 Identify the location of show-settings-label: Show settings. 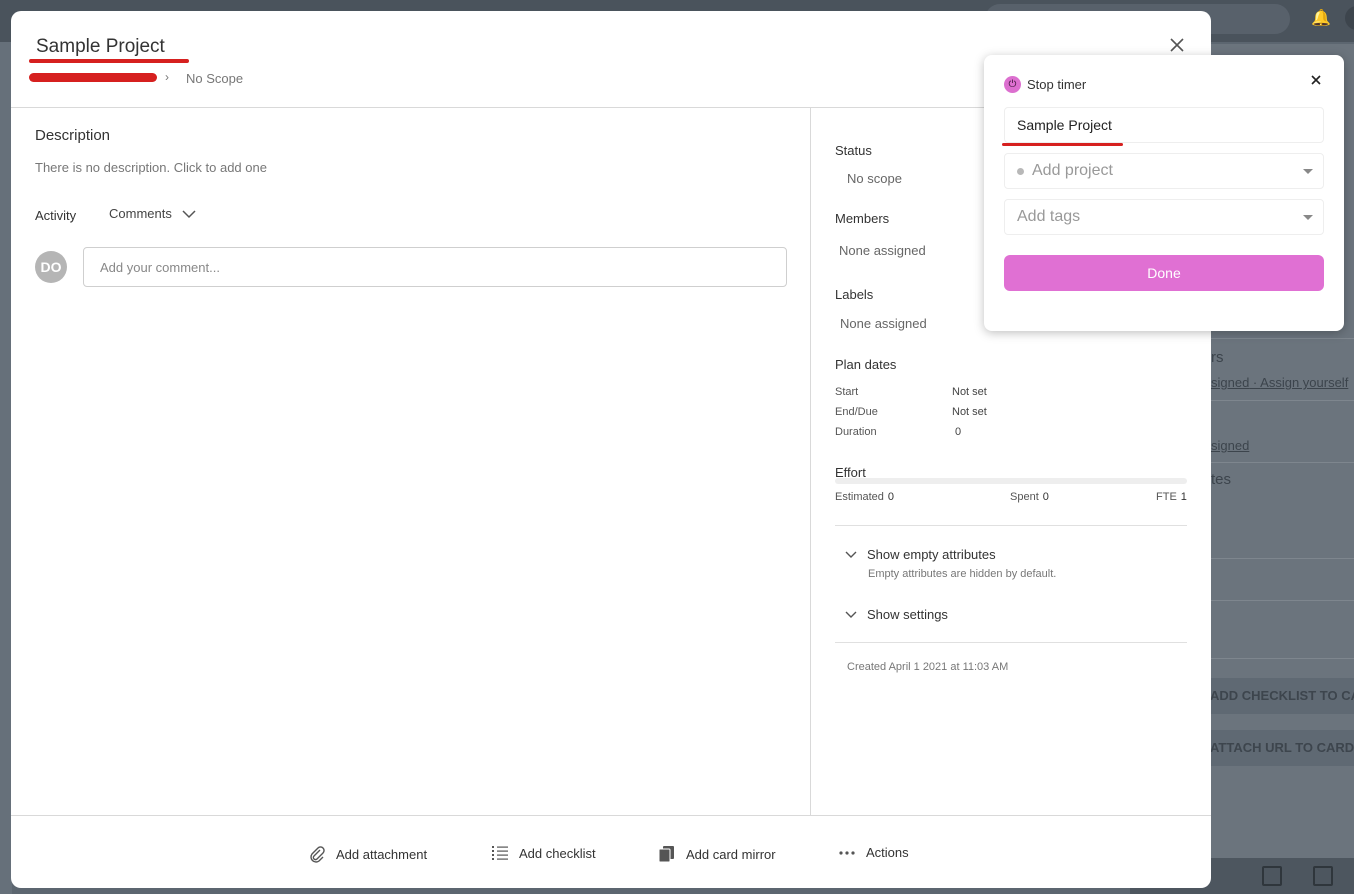
(907, 614).